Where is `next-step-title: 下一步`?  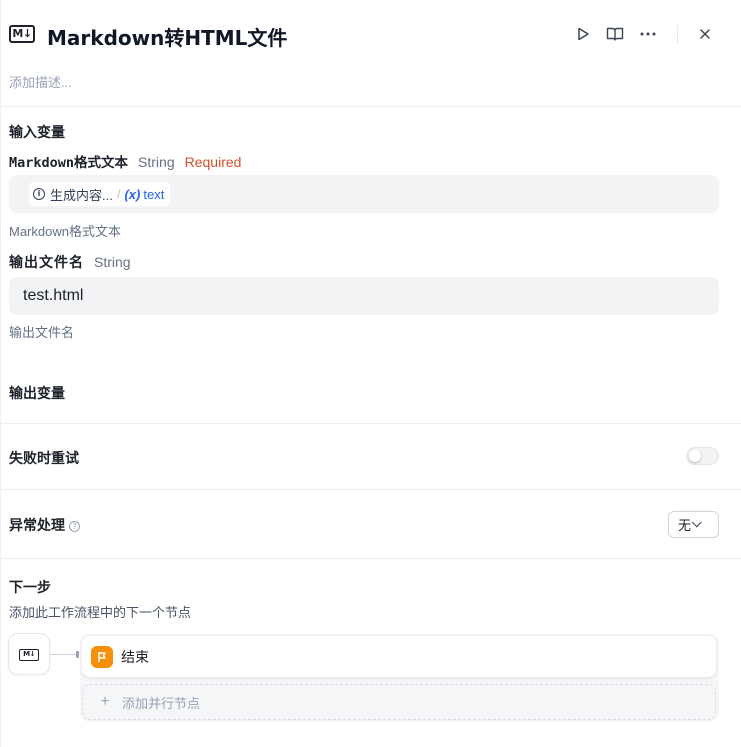 next-step-title: 下一步 is located at coordinates (30, 588).